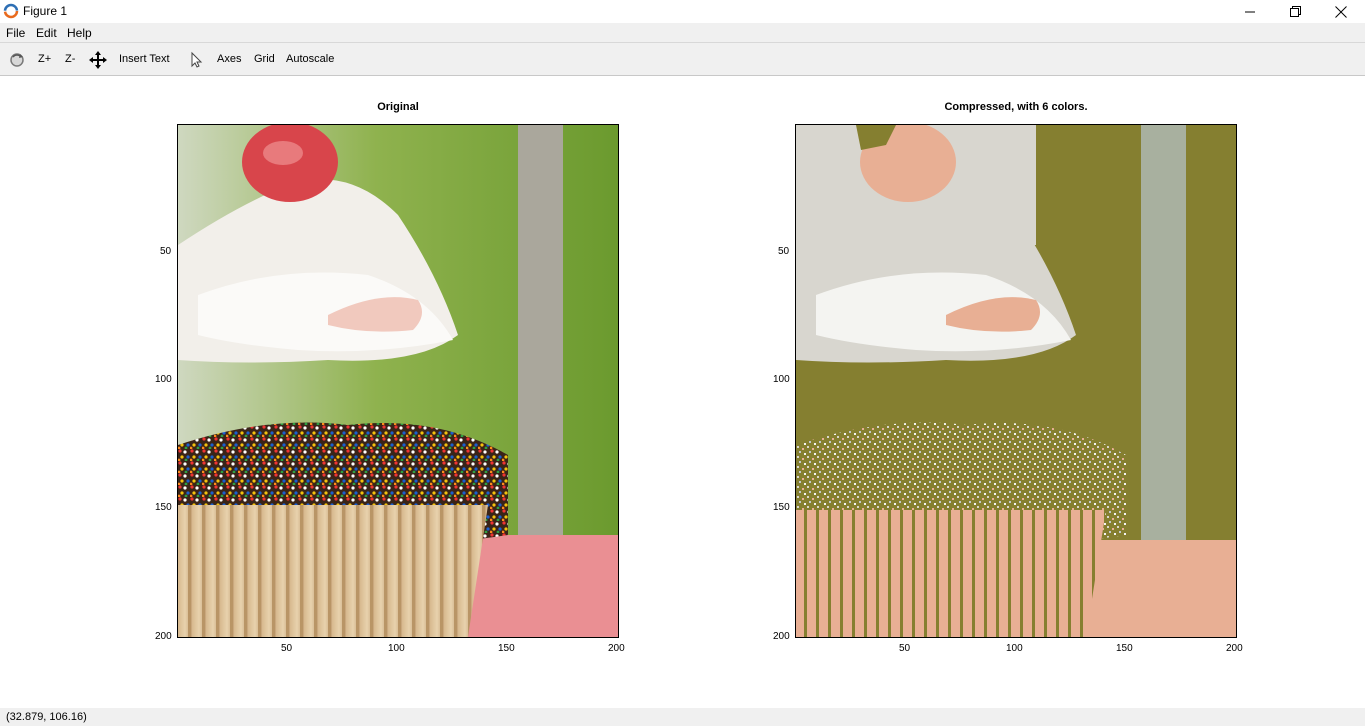 This screenshot has height=726, width=1365. I want to click on minimize-button, so click(1250, 11).